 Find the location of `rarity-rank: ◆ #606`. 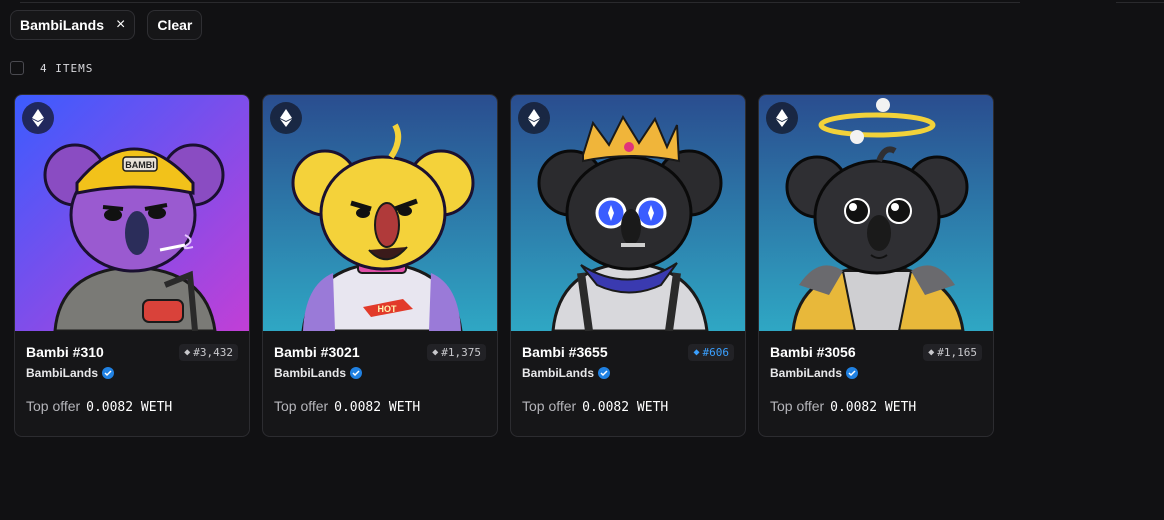

rarity-rank: ◆ #606 is located at coordinates (711, 352).